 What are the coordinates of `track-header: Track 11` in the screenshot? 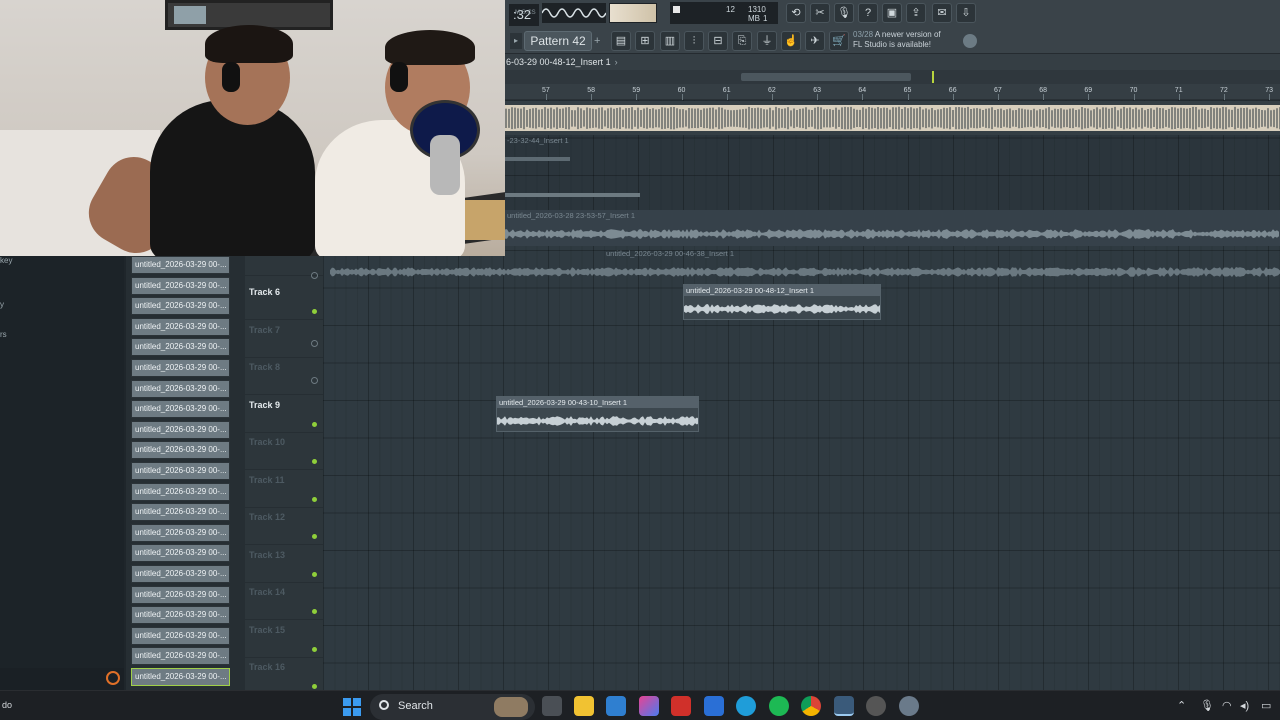 It's located at (284, 489).